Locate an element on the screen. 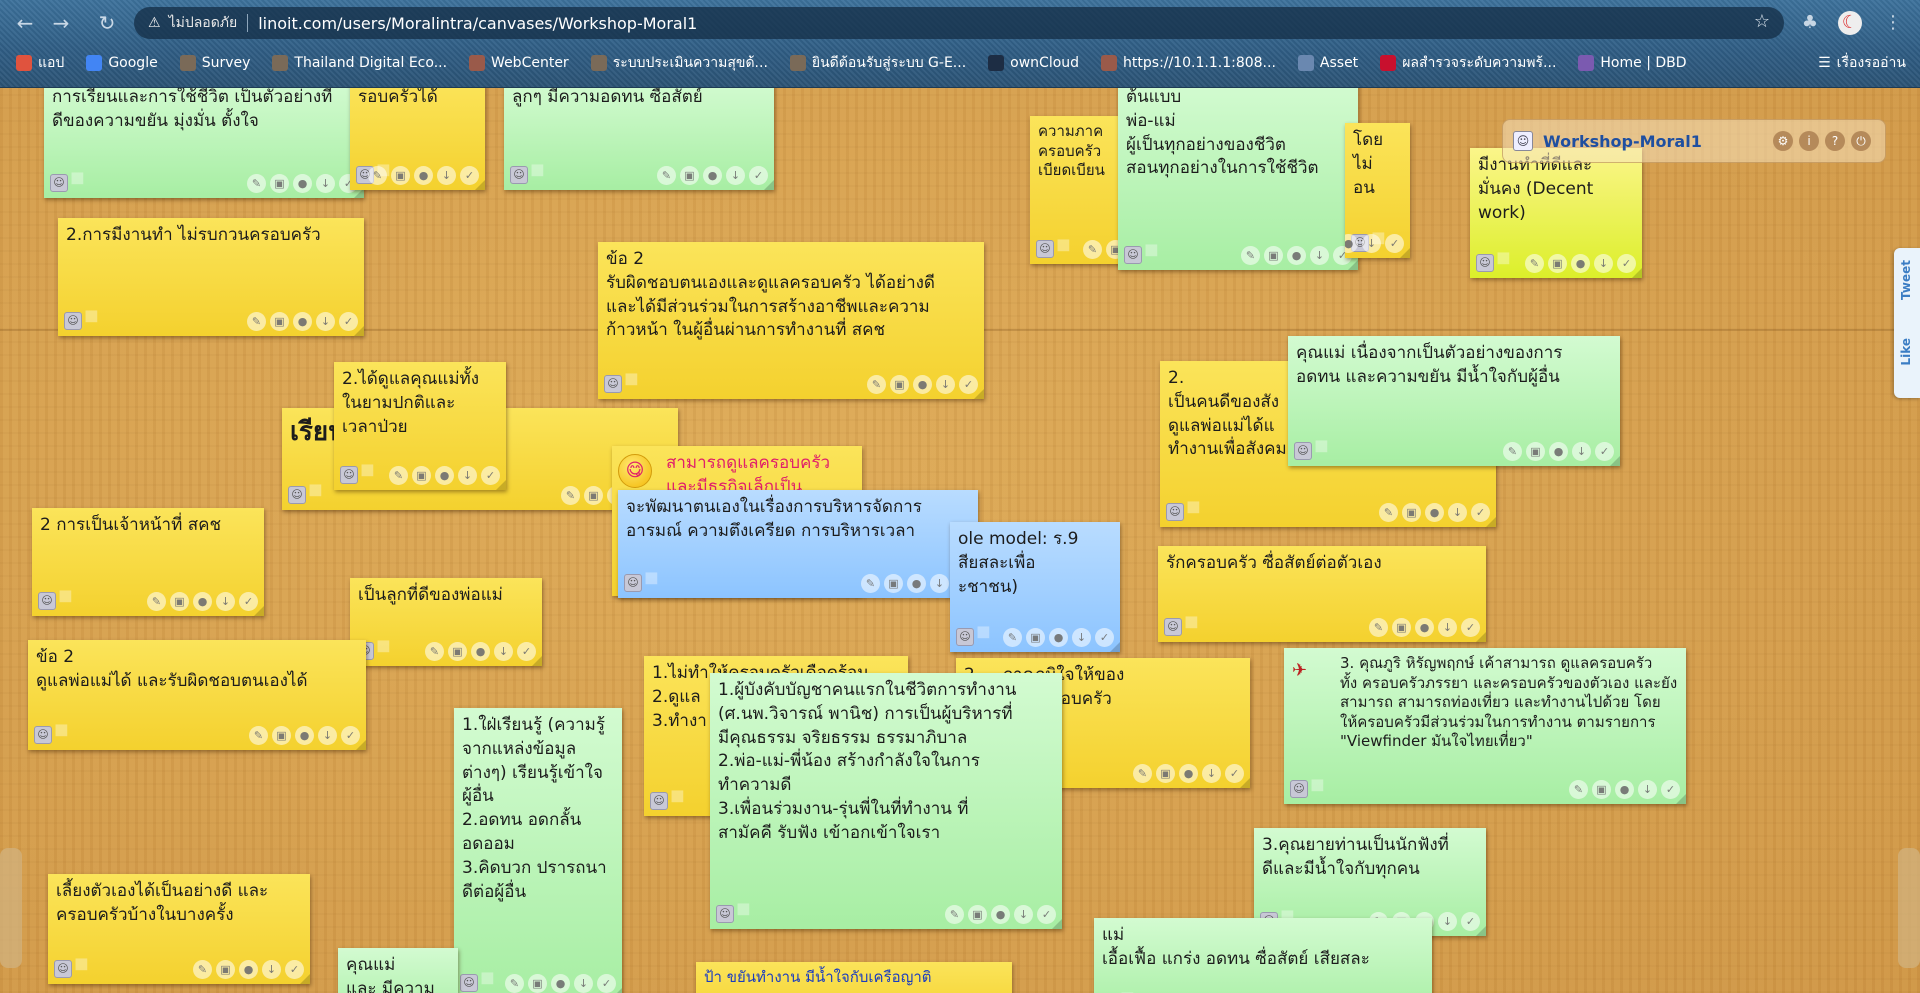 This screenshot has height=993, width=1920. sticky-note: โดยไม่ อน☺◼✎▣●↓✓ is located at coordinates (1377, 190).